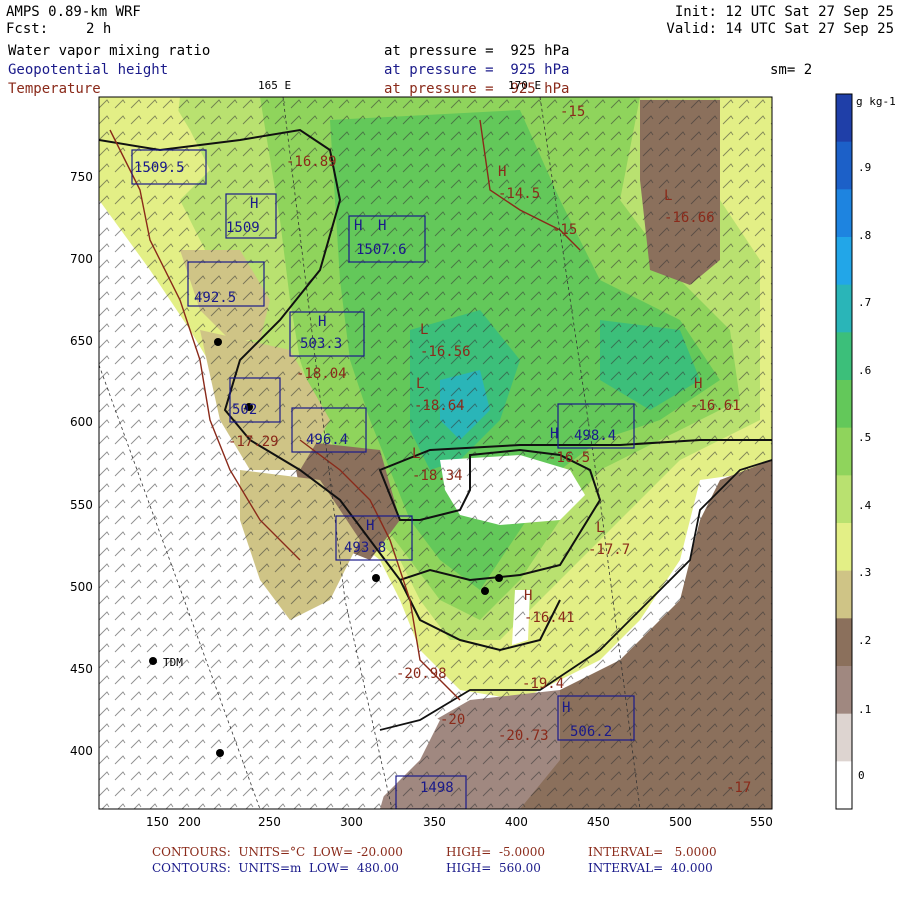  I want to click on y-tick-label: 650, so click(81, 341).